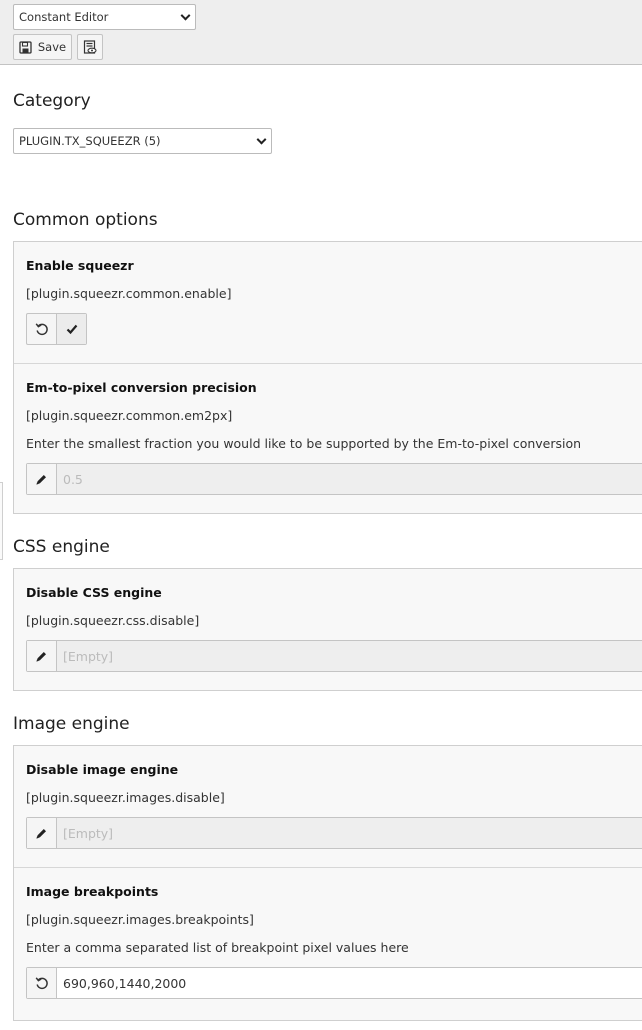 This screenshot has height=1030, width=642. I want to click on function-menu-value: Constant Editor, so click(64, 17).